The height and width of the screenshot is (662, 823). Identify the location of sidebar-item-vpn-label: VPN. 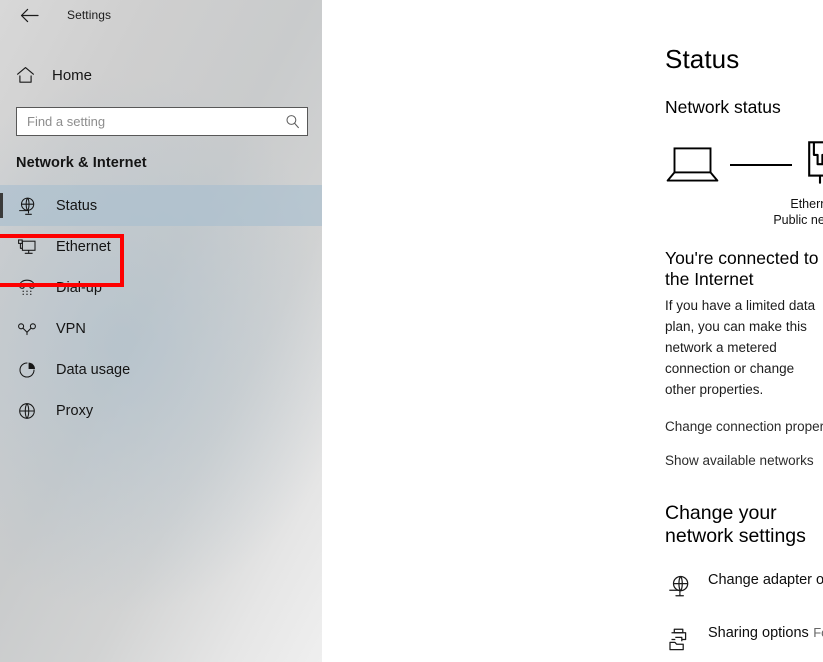
(71, 328).